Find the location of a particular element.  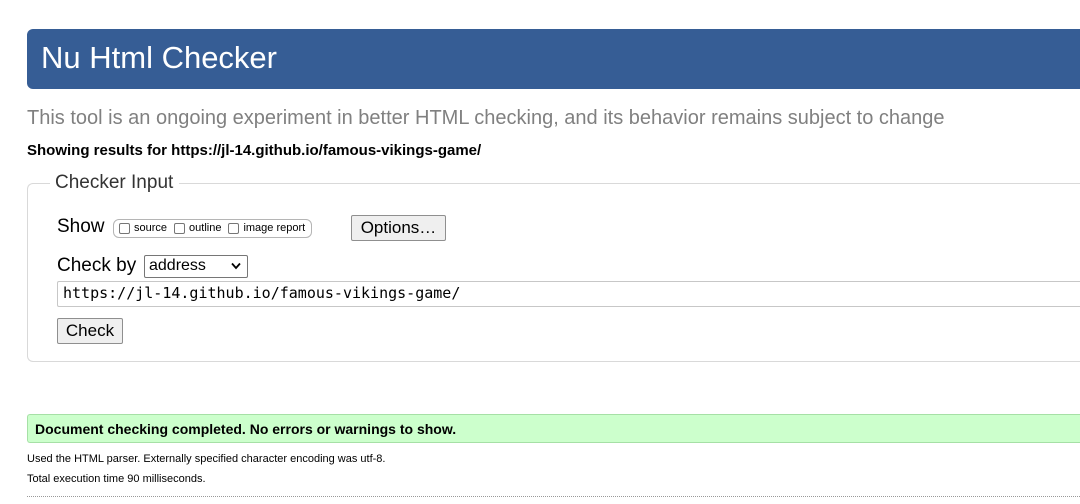

show-source-option: source is located at coordinates (143, 228).